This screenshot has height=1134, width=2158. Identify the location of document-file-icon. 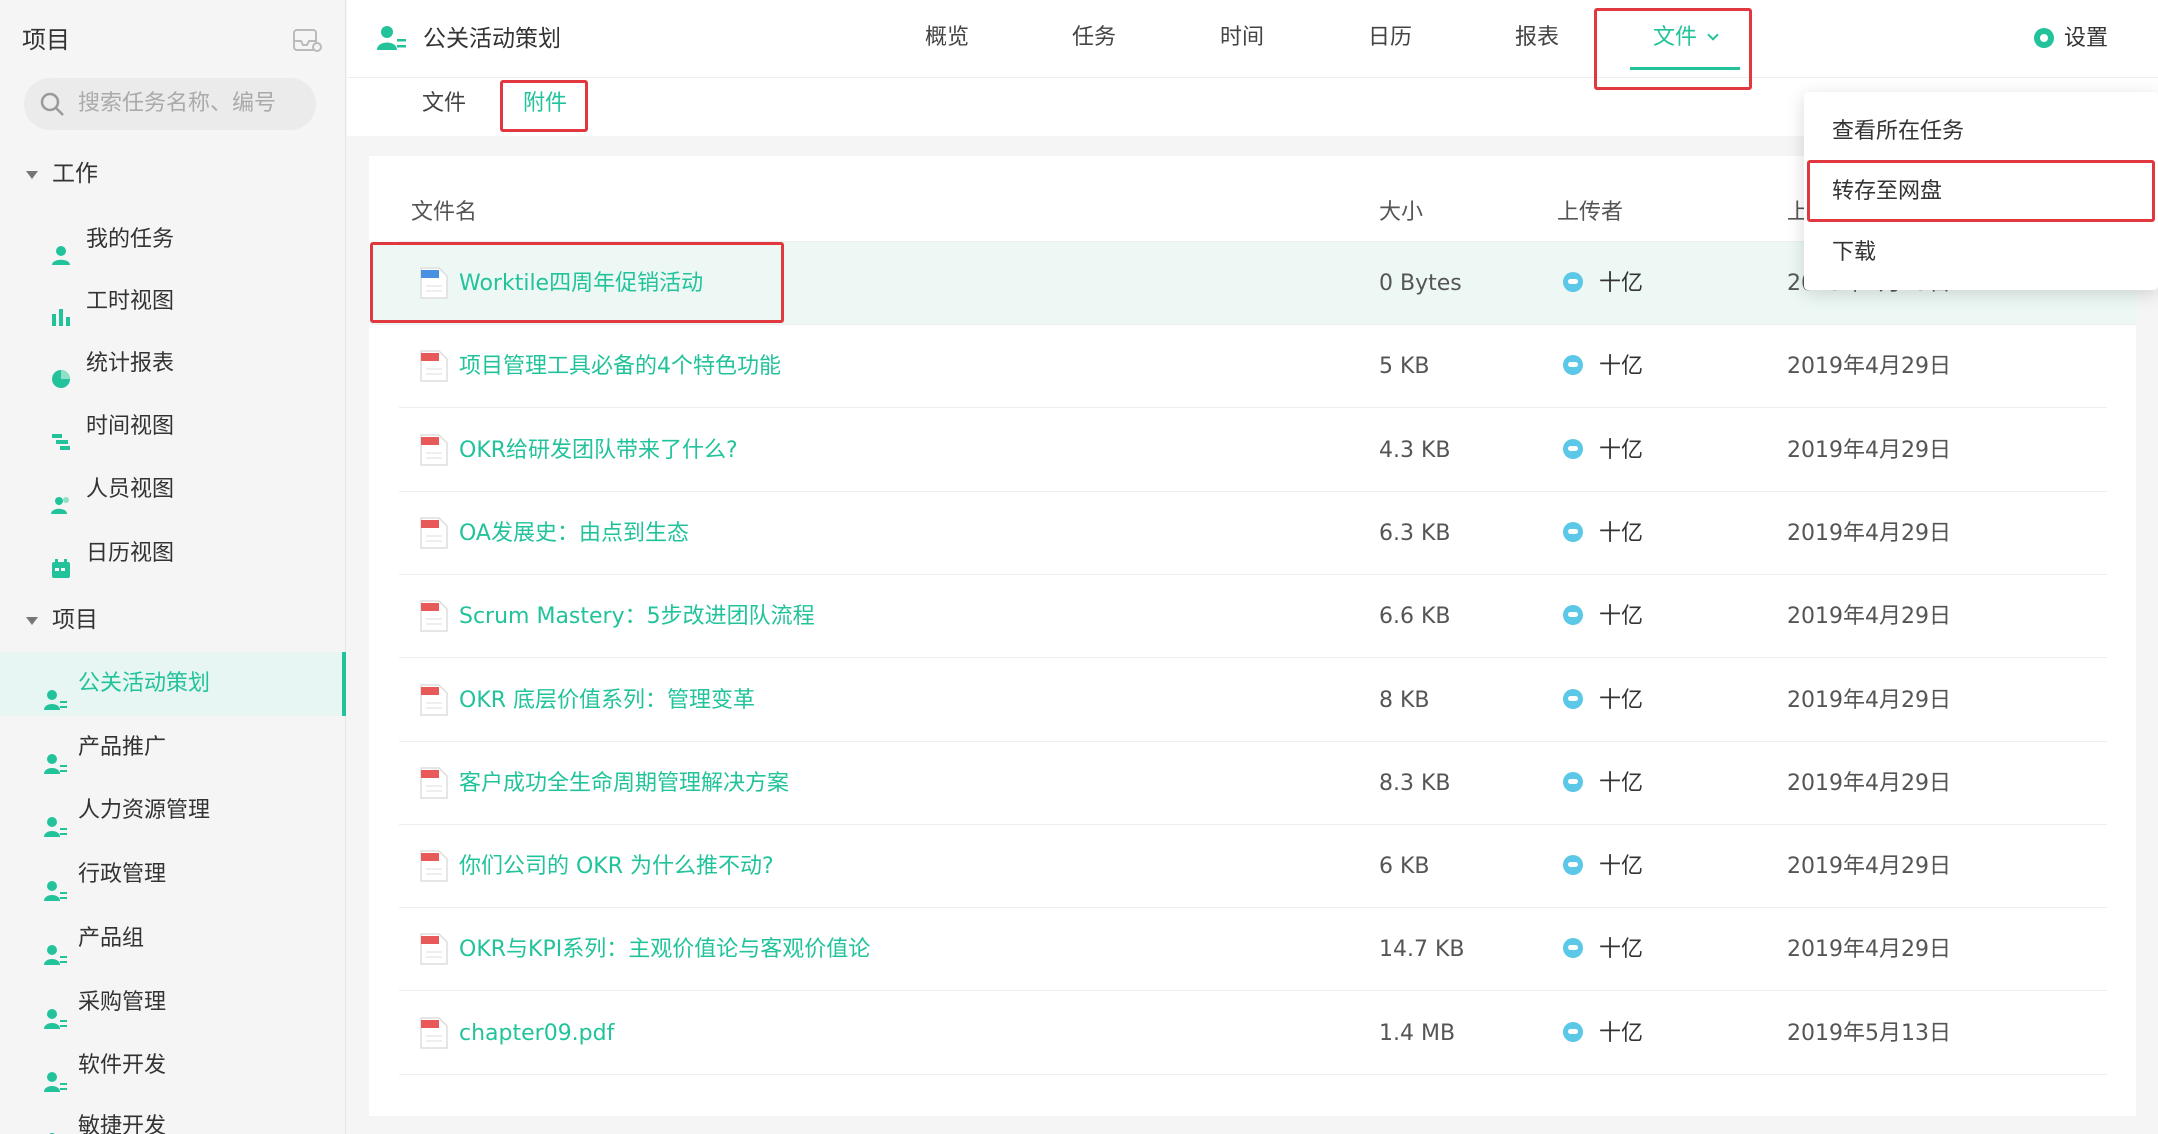
(434, 283).